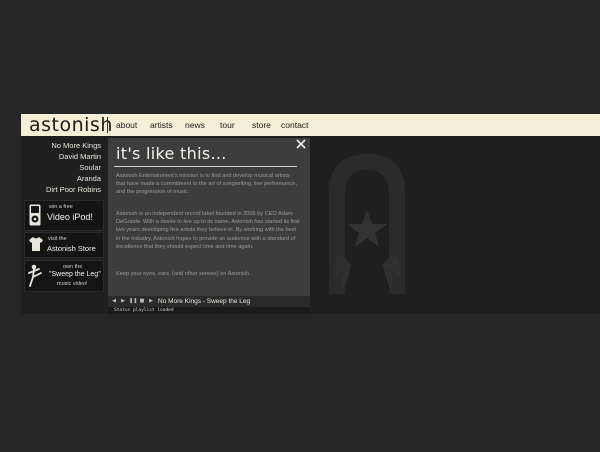  I want to click on nav-tour: tour, so click(227, 125).